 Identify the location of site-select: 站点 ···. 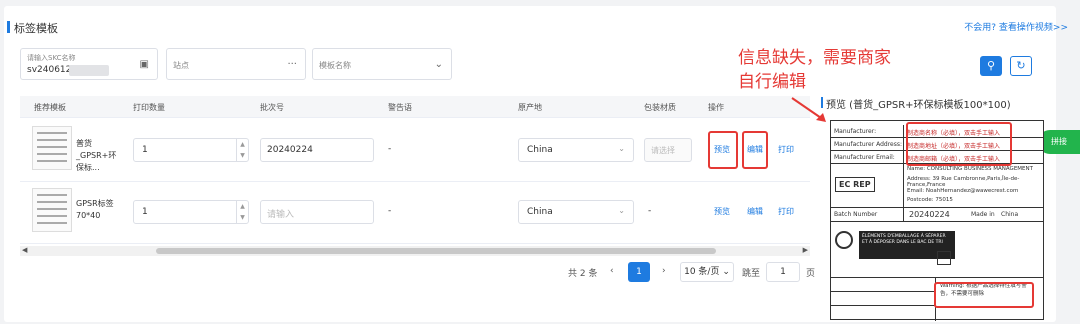
(236, 64).